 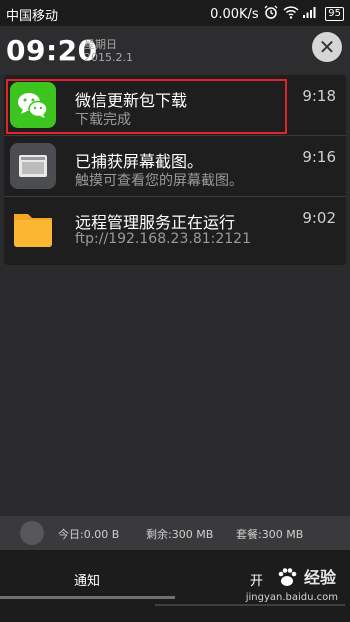 I want to click on traffic-remaining: 剩余:300 MB, so click(x=180, y=534).